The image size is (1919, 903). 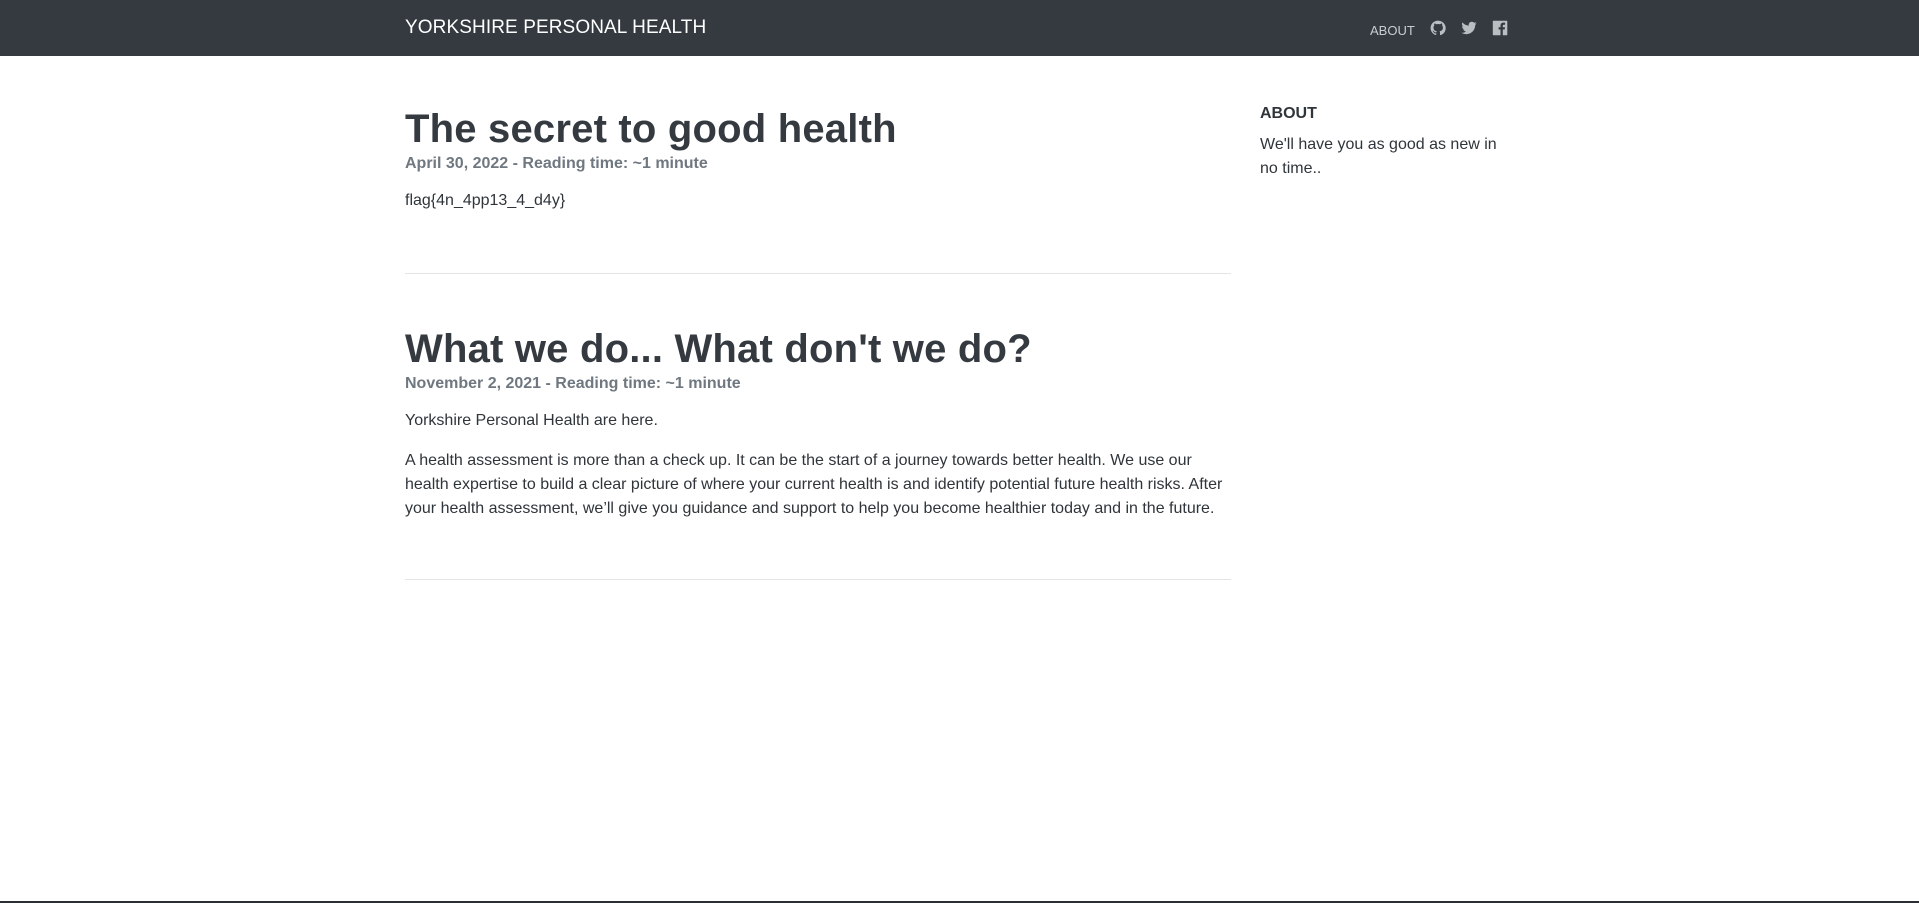 I want to click on post-title-link: What we do... What don't we do?, so click(x=818, y=349).